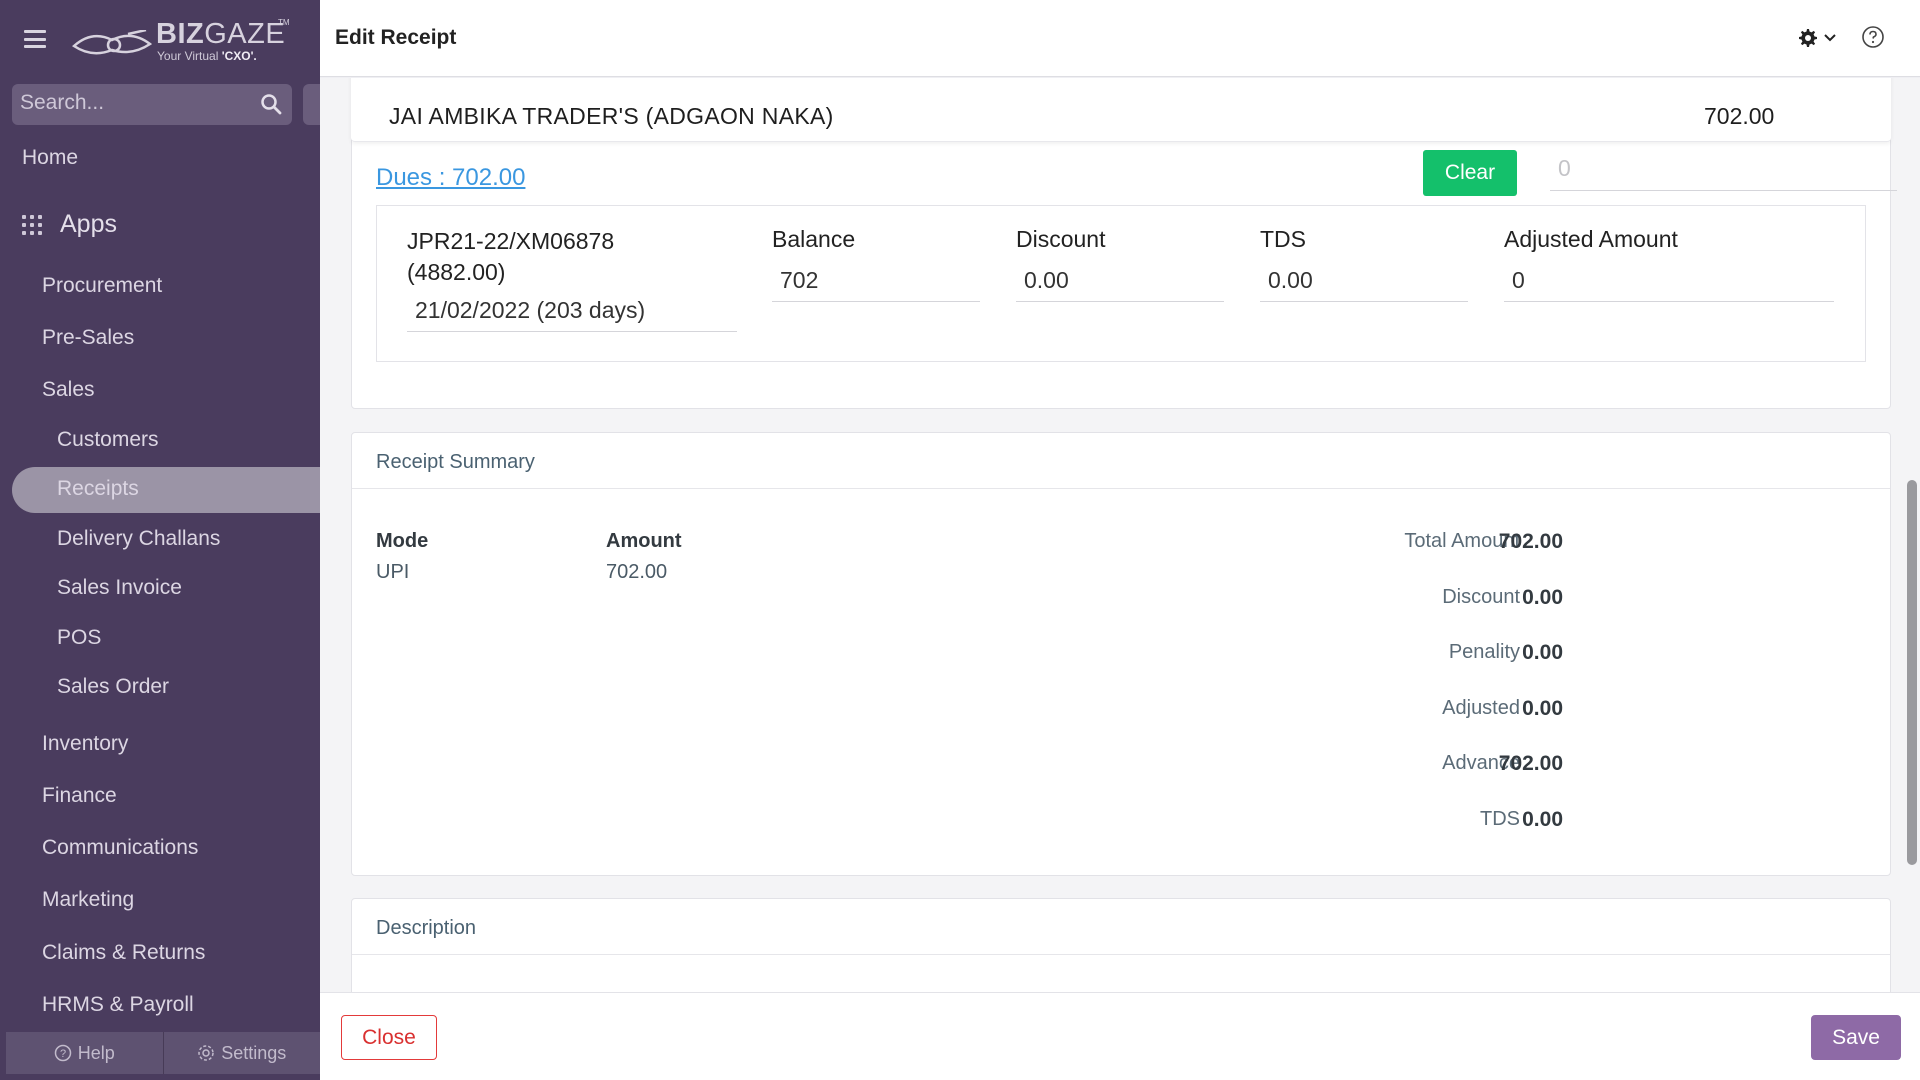 Image resolution: width=1920 pixels, height=1080 pixels. What do you see at coordinates (511, 256) in the screenshot?
I see `invoice-number: JPR21-22/XM06878 (4882.00)` at bounding box center [511, 256].